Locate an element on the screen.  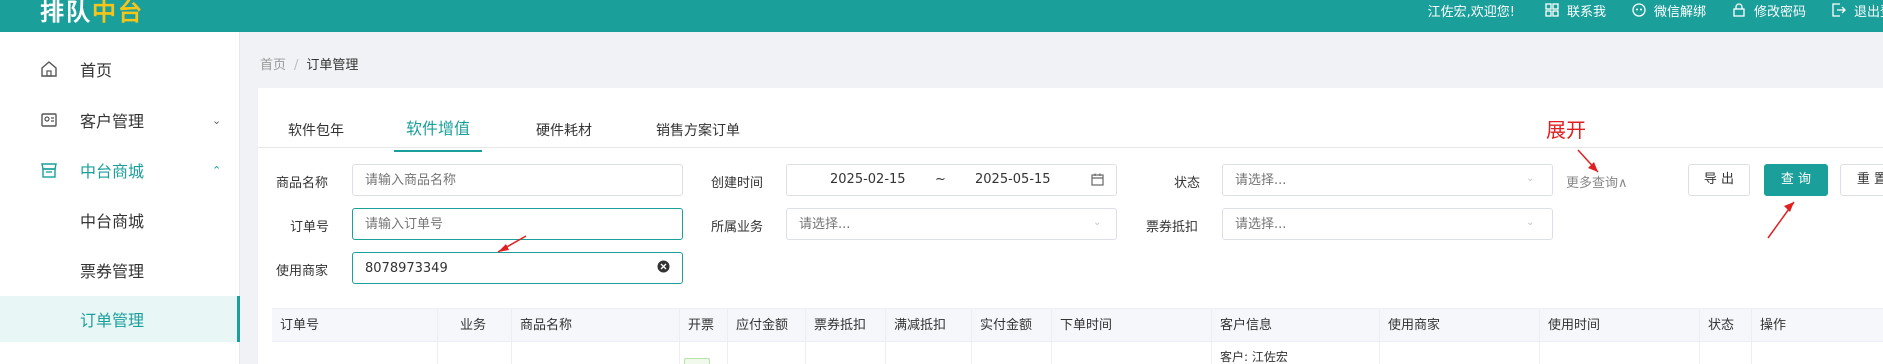
col-discount-deduct: 满减抵扣 is located at coordinates (929, 326).